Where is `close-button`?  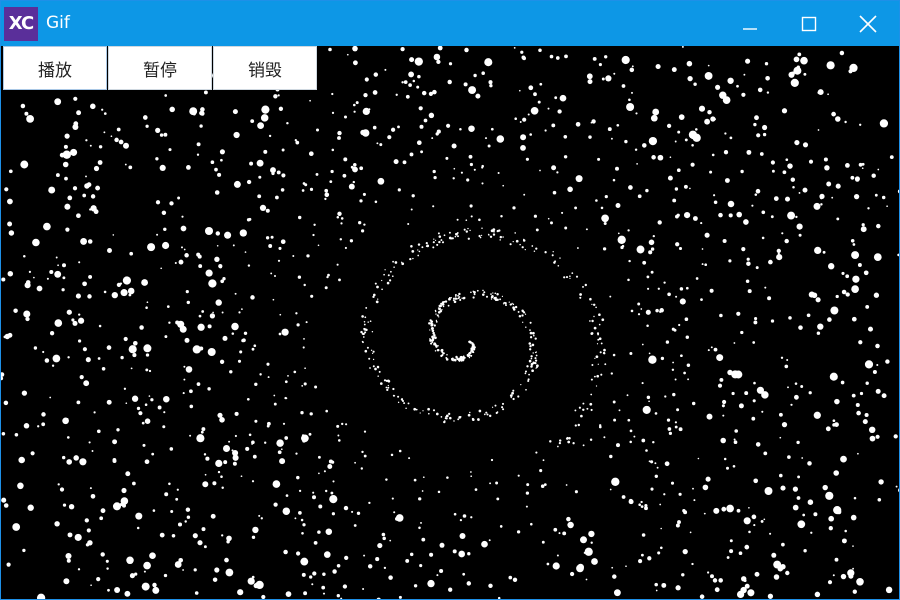 close-button is located at coordinates (868, 23).